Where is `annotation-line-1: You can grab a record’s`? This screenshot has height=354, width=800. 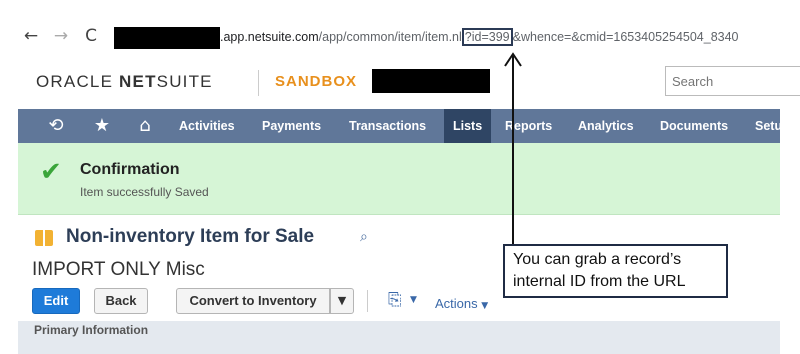 annotation-line-1: You can grab a record’s is located at coordinates (597, 259).